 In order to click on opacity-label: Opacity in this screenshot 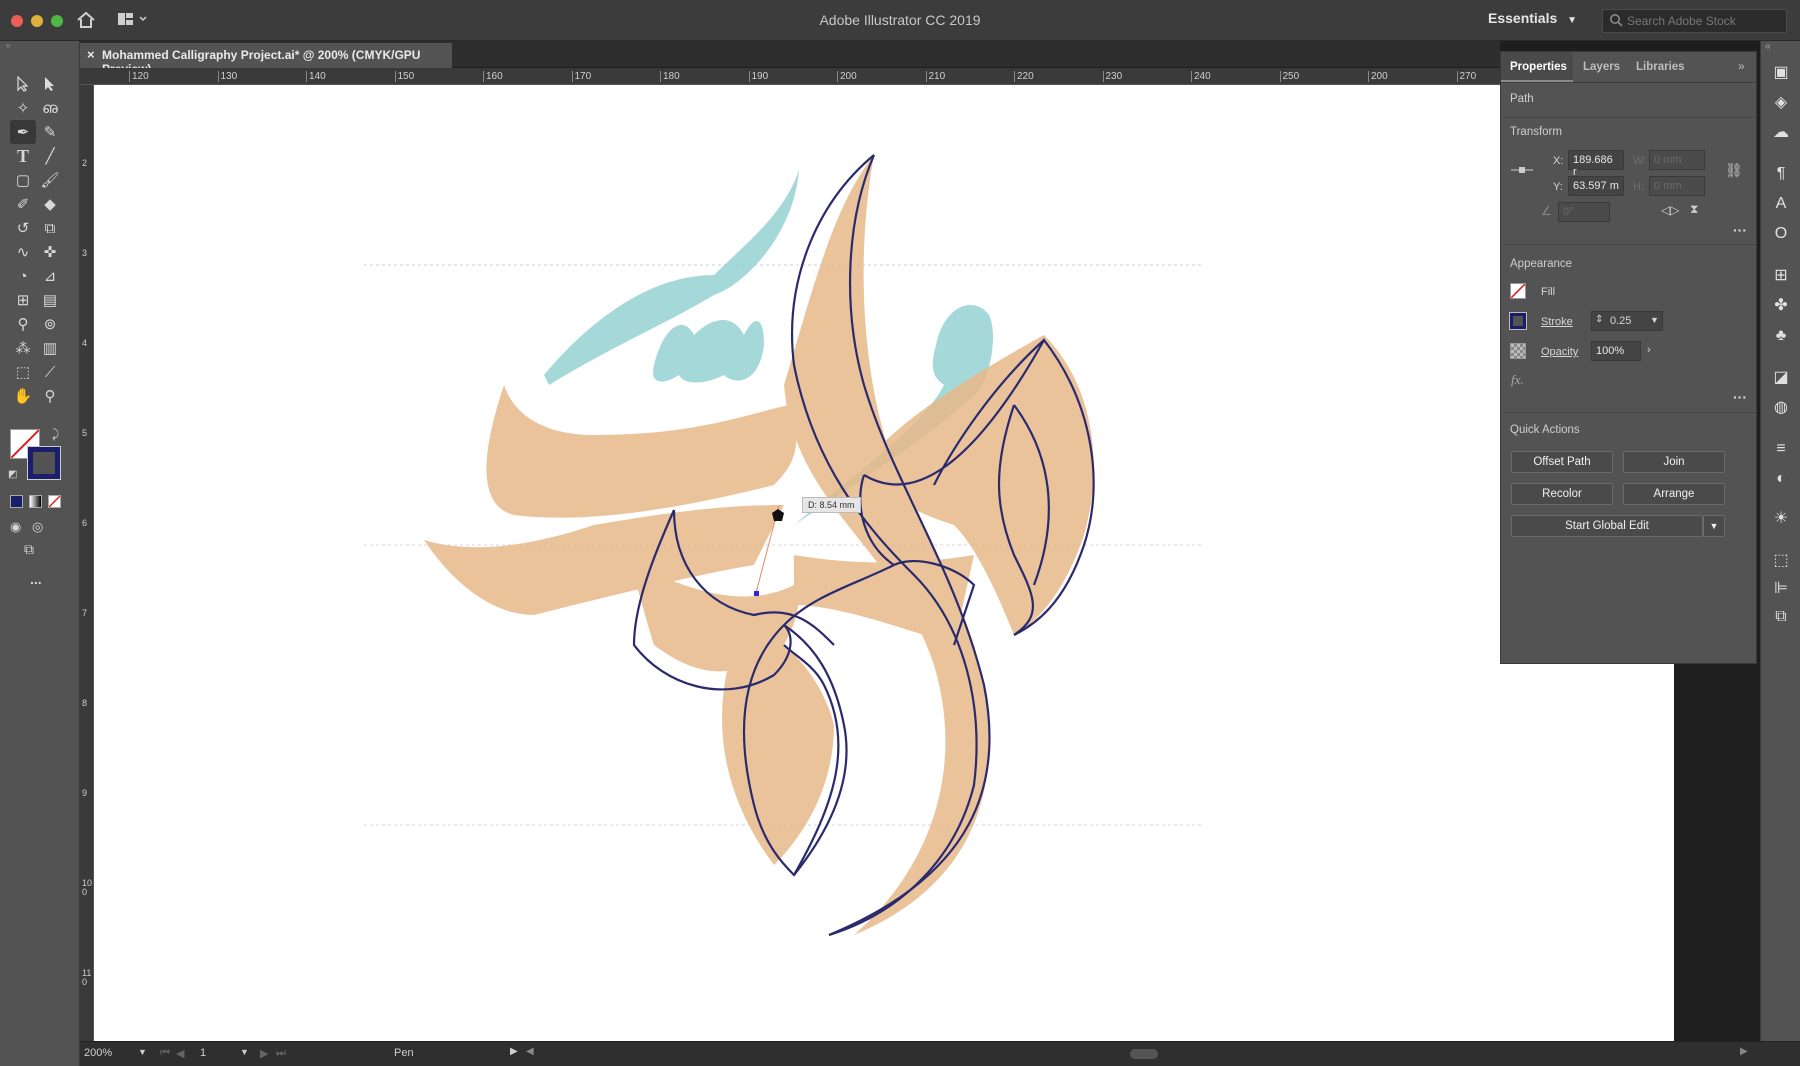, I will do `click(1559, 352)`.